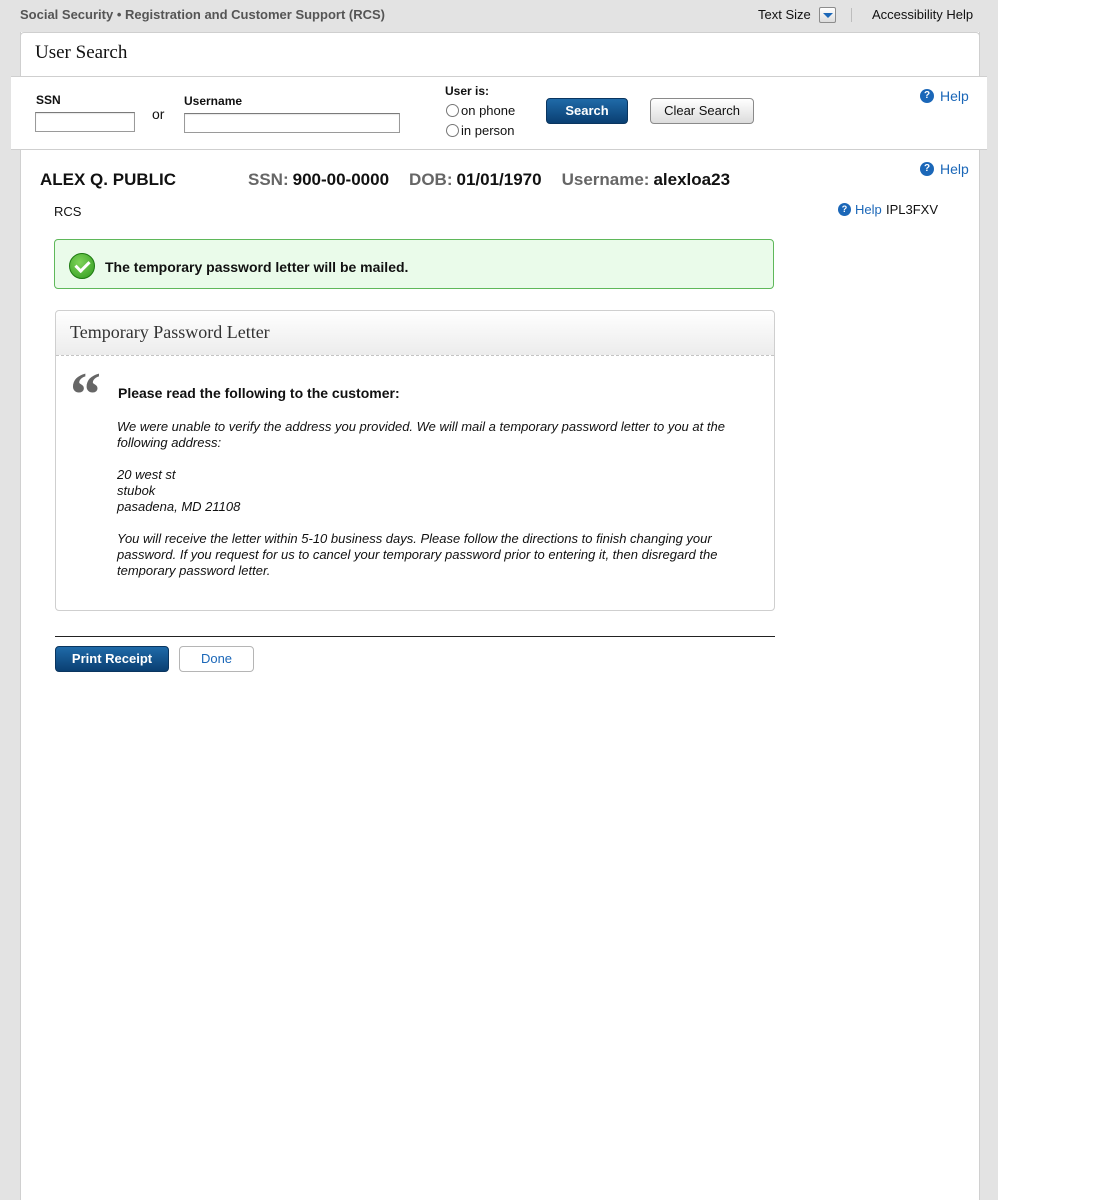 This screenshot has height=1200, width=1120. I want to click on text-size-label: Text Size, so click(784, 14).